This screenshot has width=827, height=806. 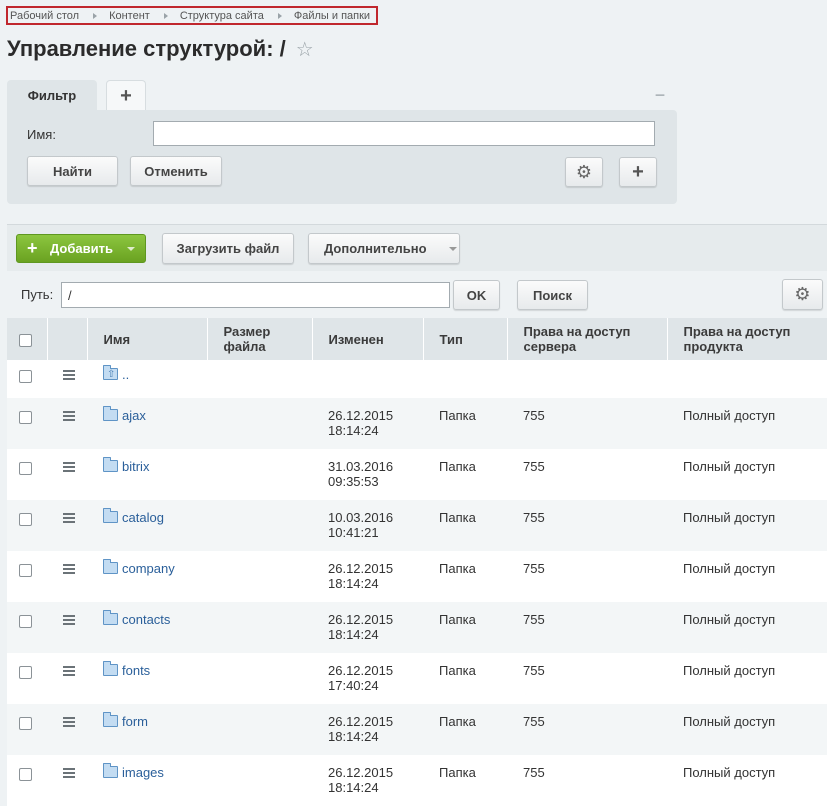 What do you see at coordinates (126, 95) in the screenshot?
I see `add-filter-tab-button: +` at bounding box center [126, 95].